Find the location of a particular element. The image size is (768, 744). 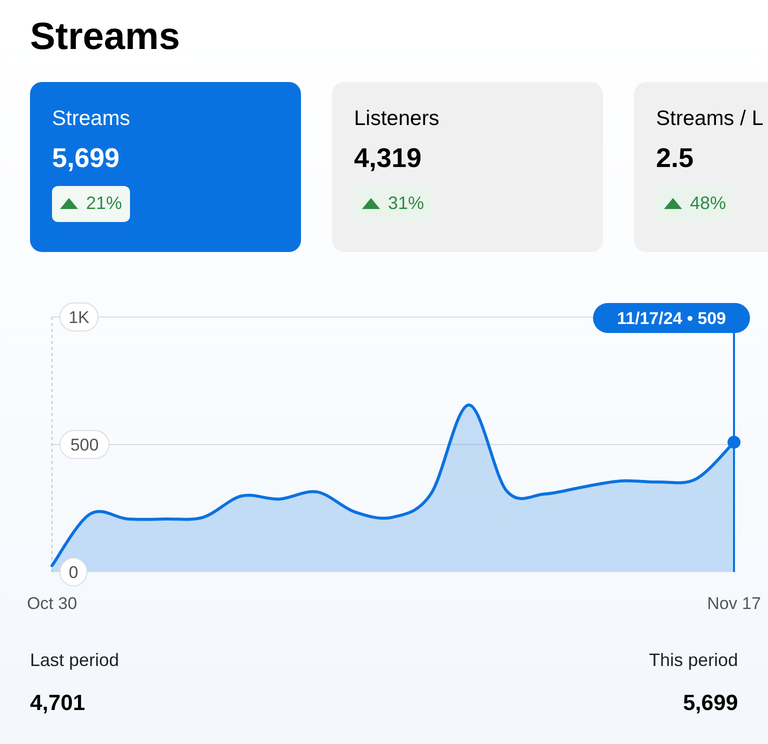

metric-value: 4,319 is located at coordinates (388, 158).